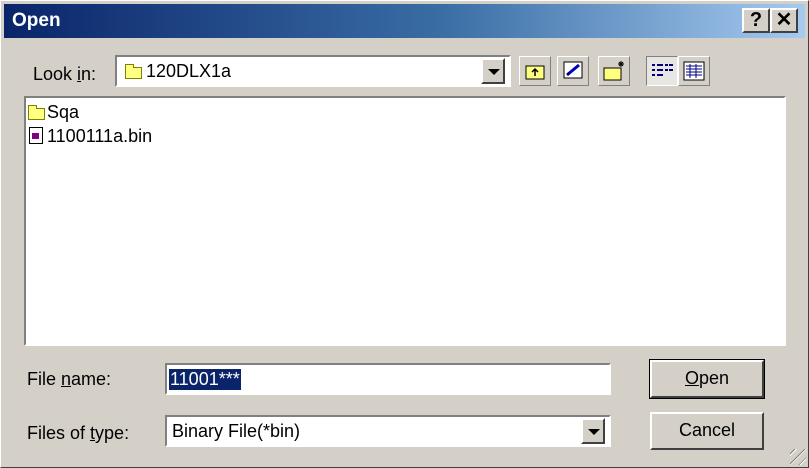  What do you see at coordinates (756, 20) in the screenshot?
I see `help-button: ?` at bounding box center [756, 20].